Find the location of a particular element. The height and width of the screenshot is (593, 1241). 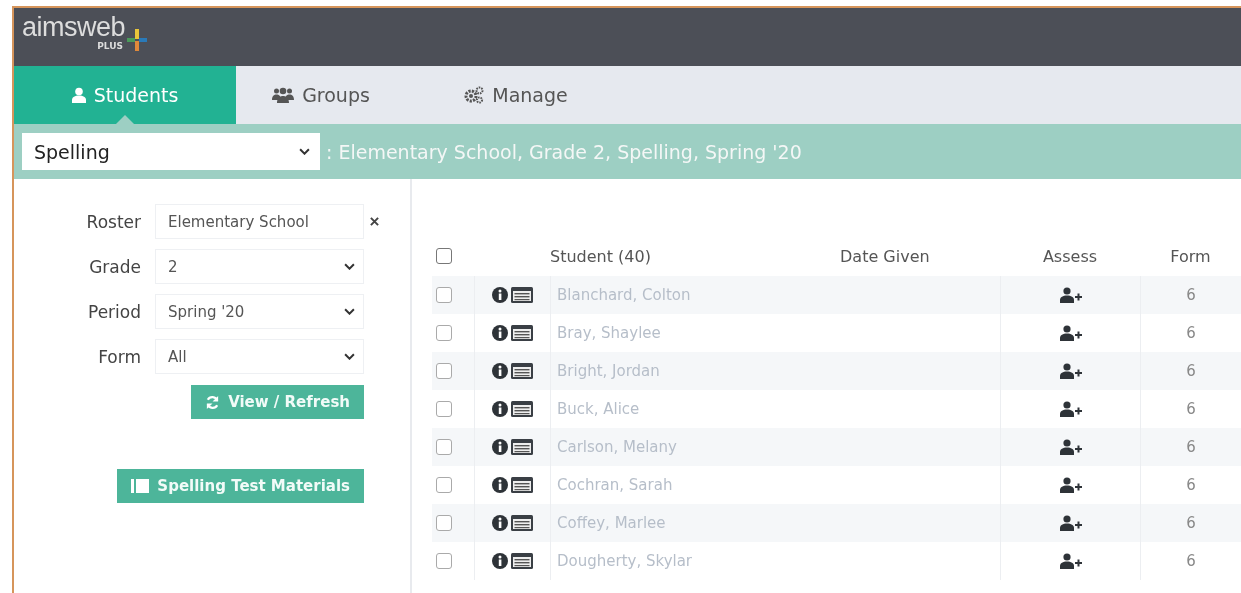

refresh-icon is located at coordinates (213, 402).